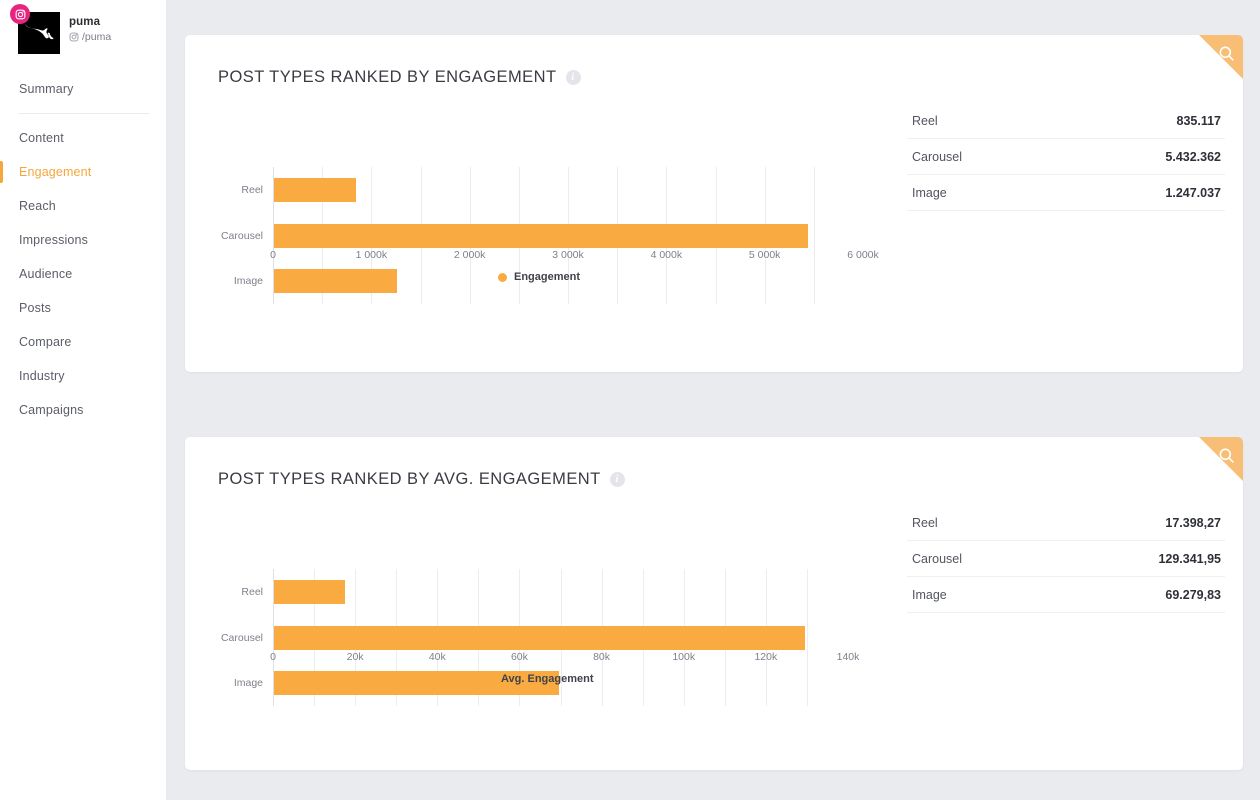 This screenshot has height=800, width=1260. I want to click on page-title: POST TYPES RANKED BY ENGAGEMENT i, so click(714, 61).